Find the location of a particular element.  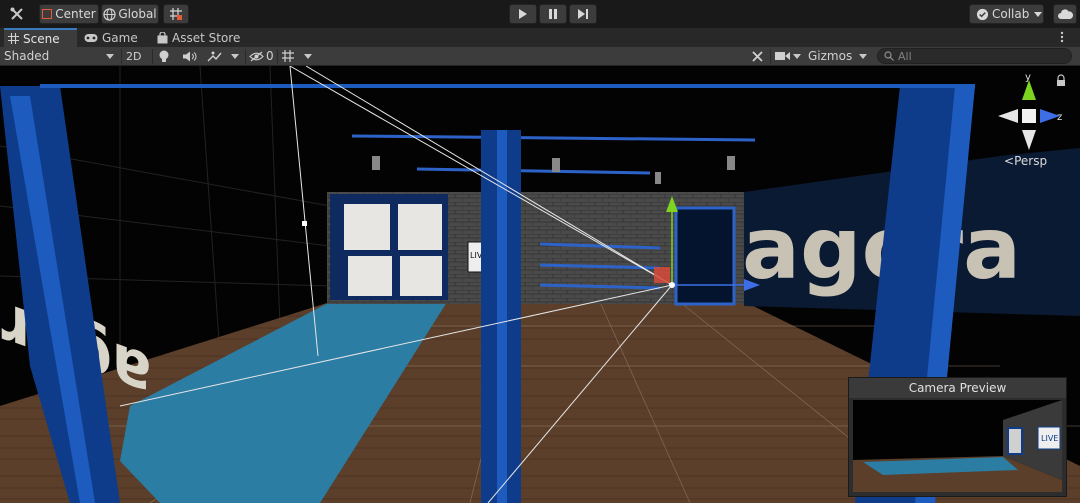

collab-dropdown: Collab is located at coordinates (1006, 14).